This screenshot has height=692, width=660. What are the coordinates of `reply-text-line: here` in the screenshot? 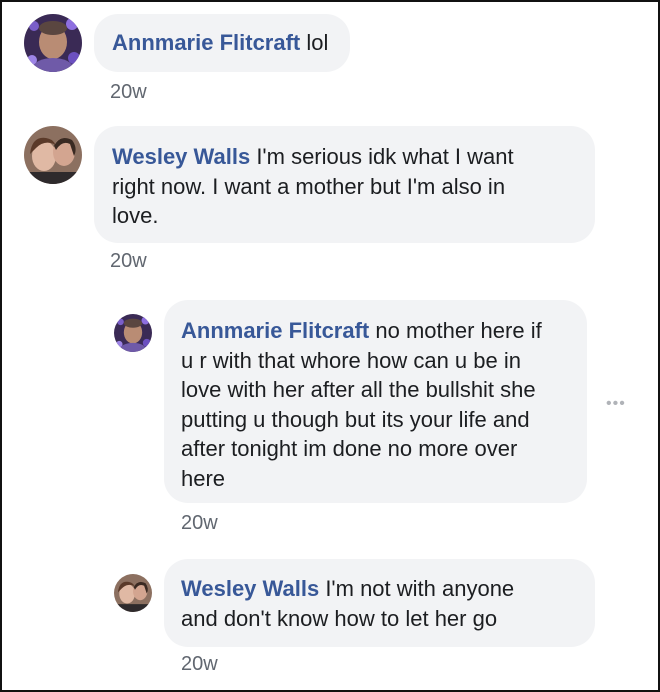 It's located at (203, 478).